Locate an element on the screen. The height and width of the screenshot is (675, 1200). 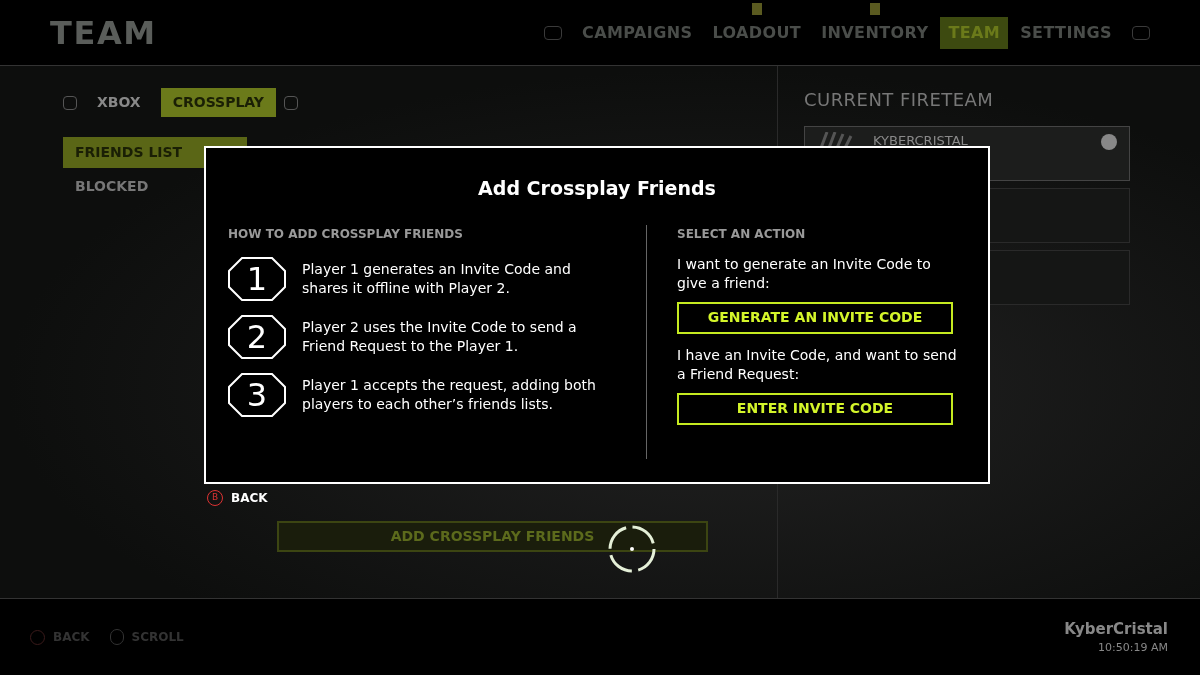
action-description: I have an Invite Code, and want to send a Friend Request: is located at coordinates (817, 364).